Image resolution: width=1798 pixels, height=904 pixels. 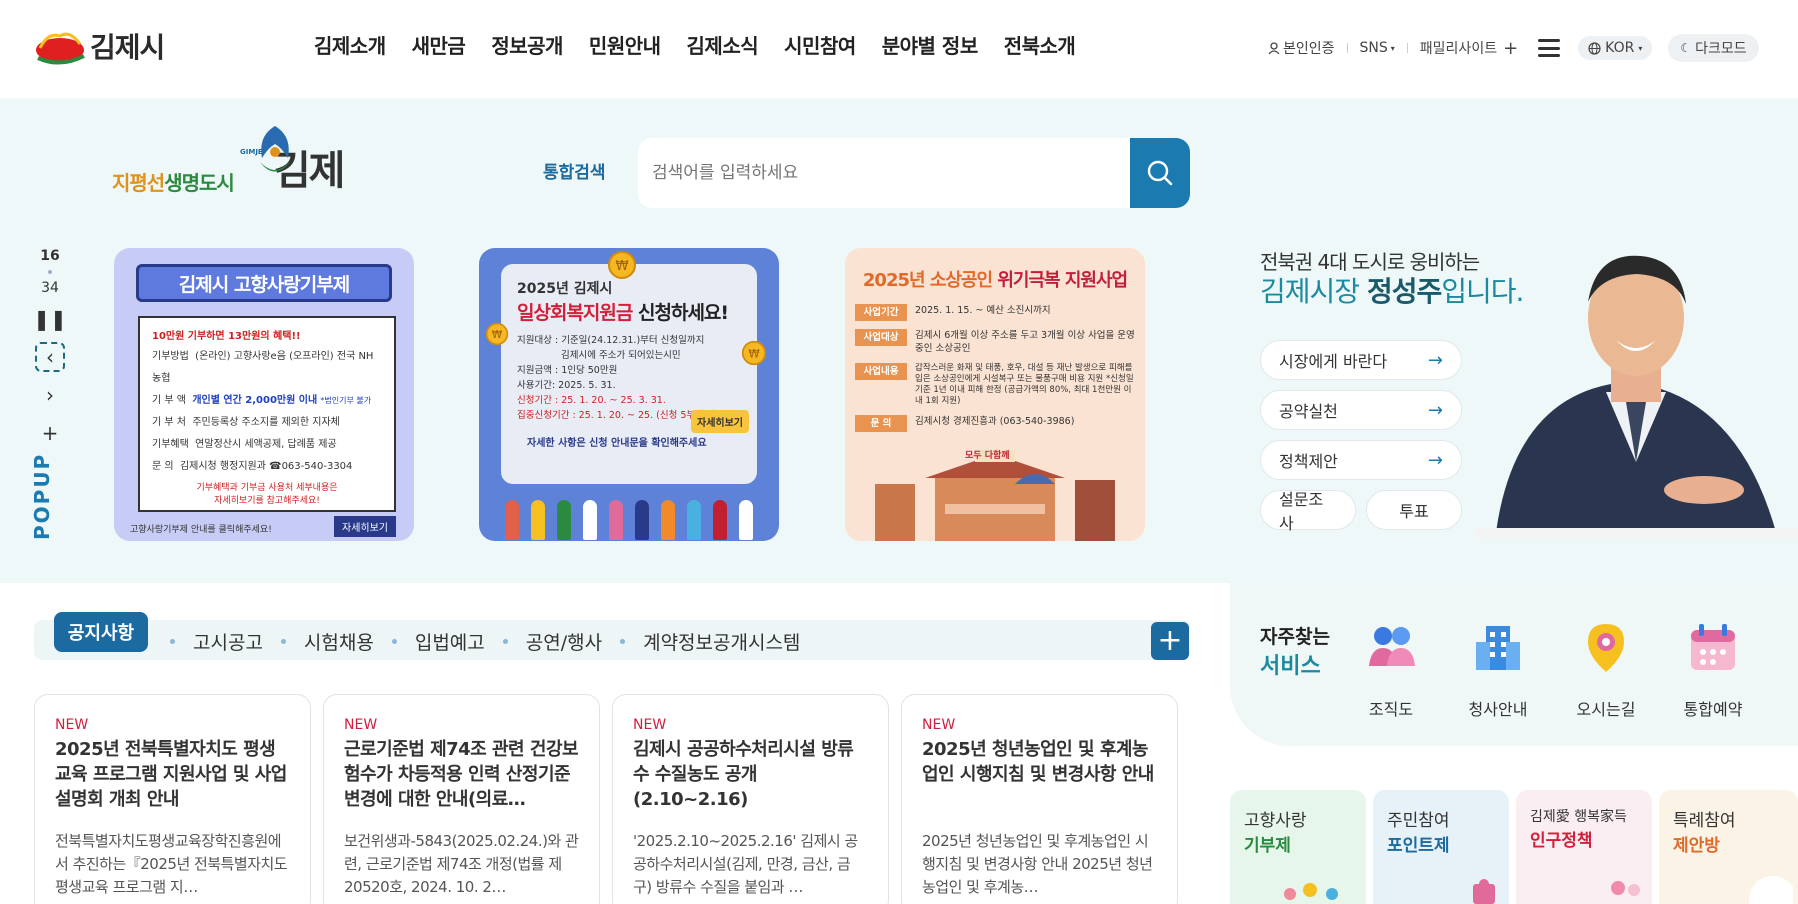 What do you see at coordinates (251, 152) in the screenshot?
I see `slogan-gimje-tag: GIMJE` at bounding box center [251, 152].